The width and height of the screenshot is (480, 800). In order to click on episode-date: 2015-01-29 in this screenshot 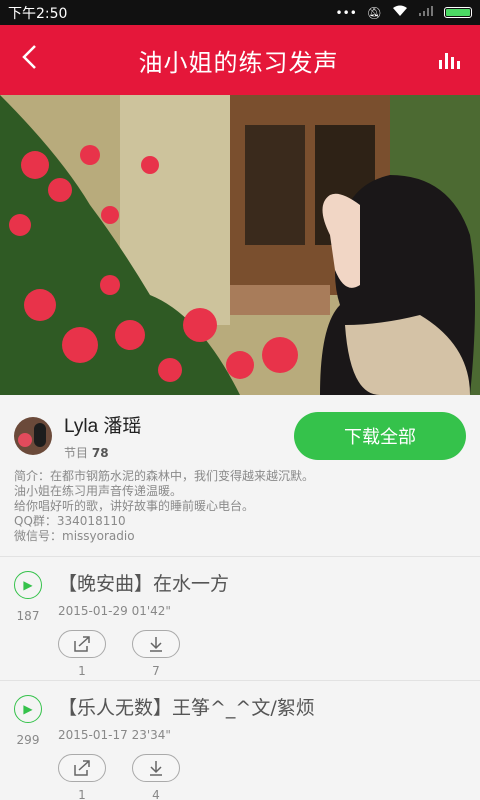, I will do `click(93, 611)`.